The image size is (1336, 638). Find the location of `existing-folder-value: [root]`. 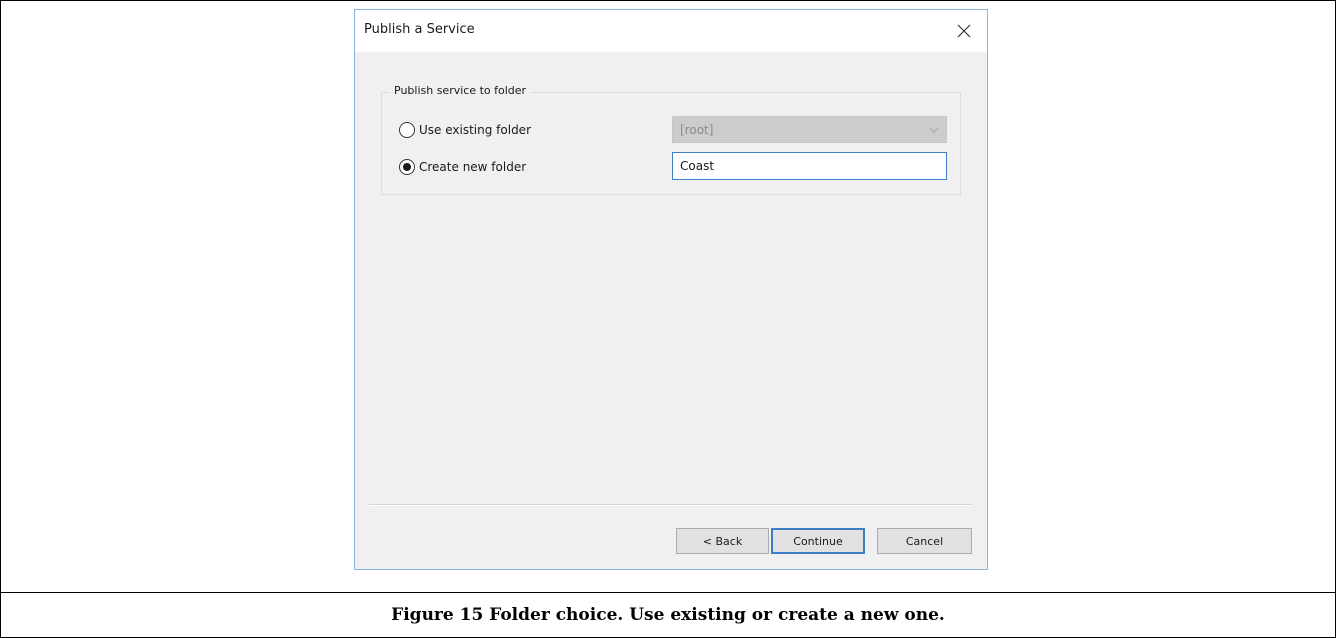

existing-folder-value: [root] is located at coordinates (697, 129).